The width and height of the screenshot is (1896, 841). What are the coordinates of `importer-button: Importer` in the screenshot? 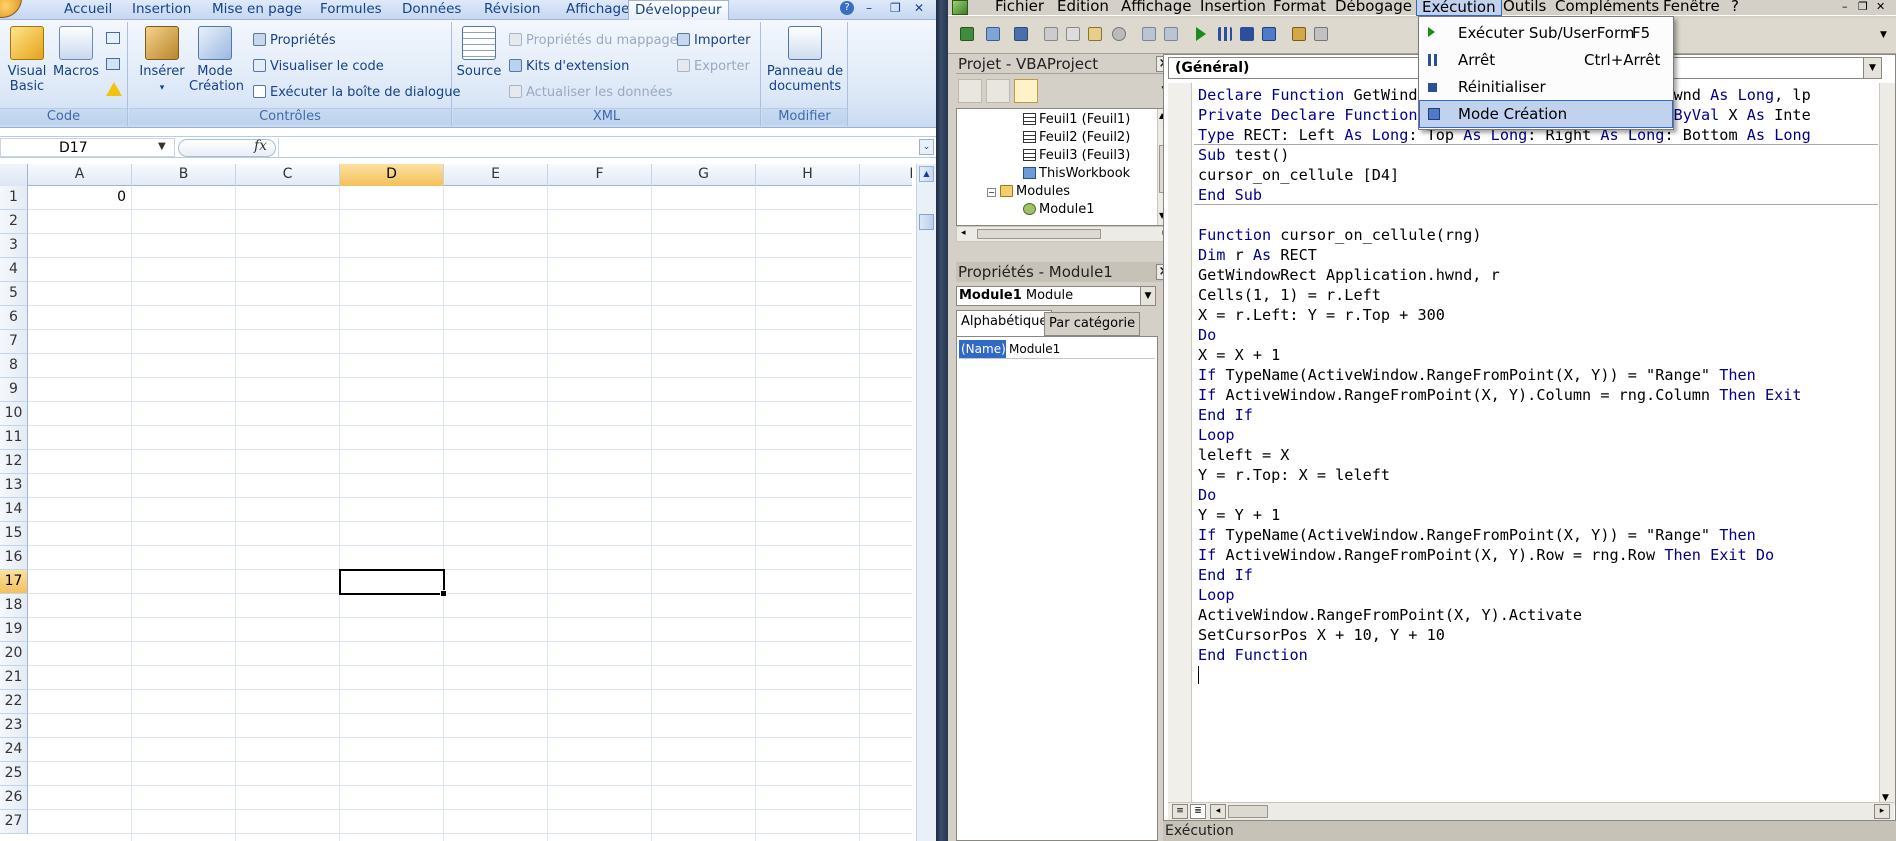 It's located at (714, 41).